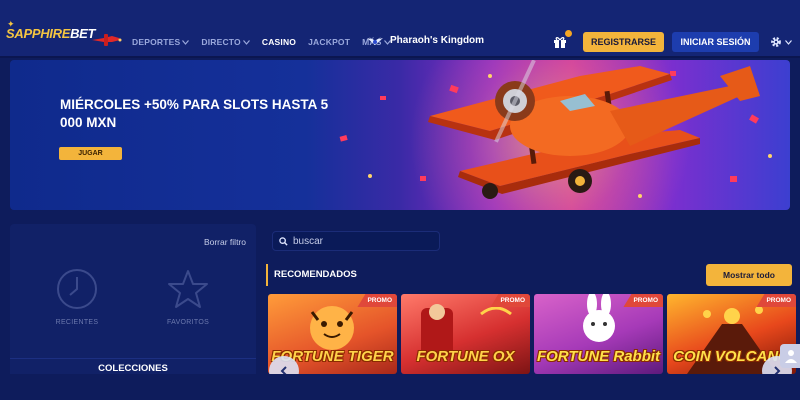 The height and width of the screenshot is (400, 800). I want to click on star-icon, so click(188, 289).